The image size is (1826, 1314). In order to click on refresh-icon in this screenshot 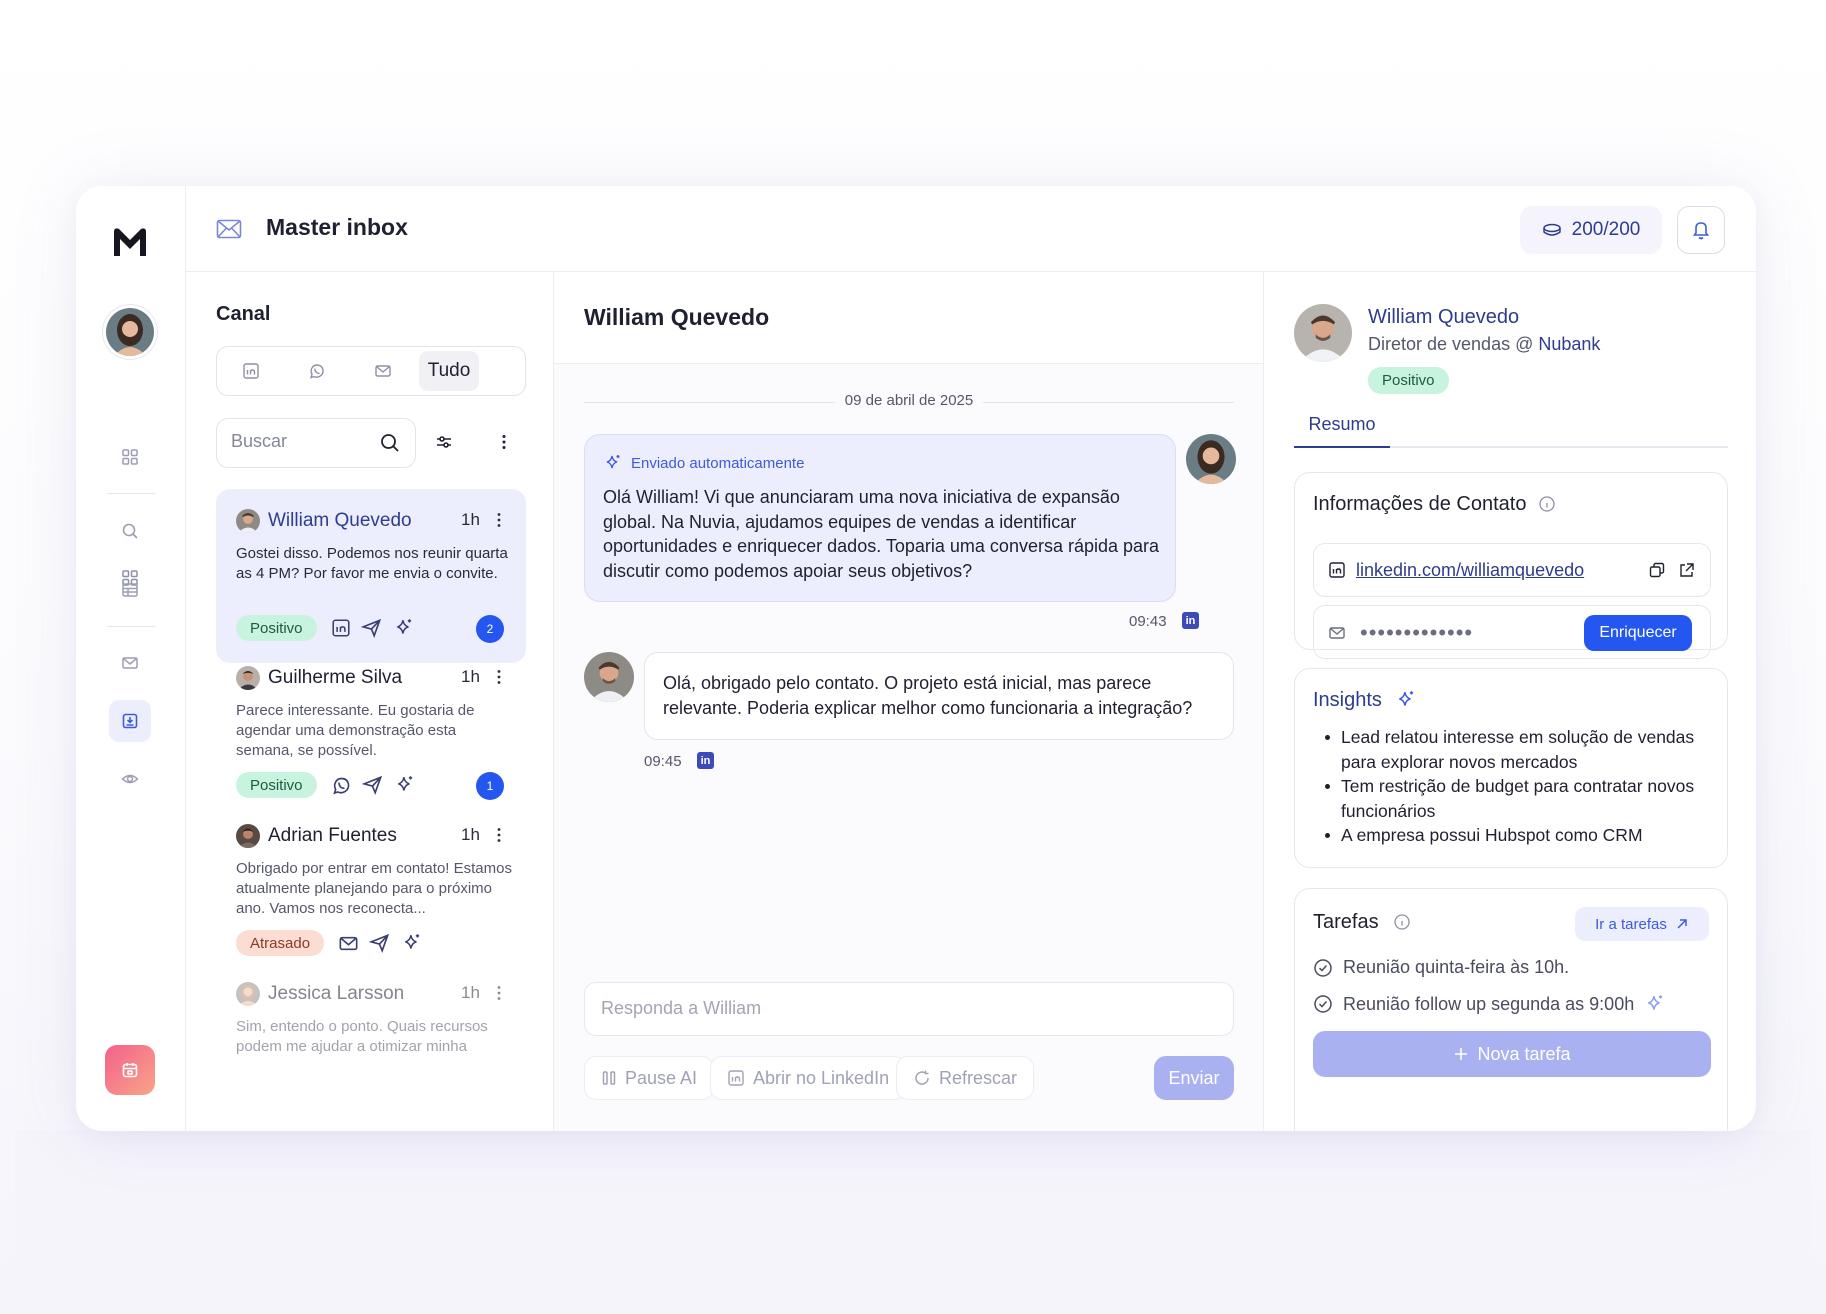, I will do `click(922, 1077)`.